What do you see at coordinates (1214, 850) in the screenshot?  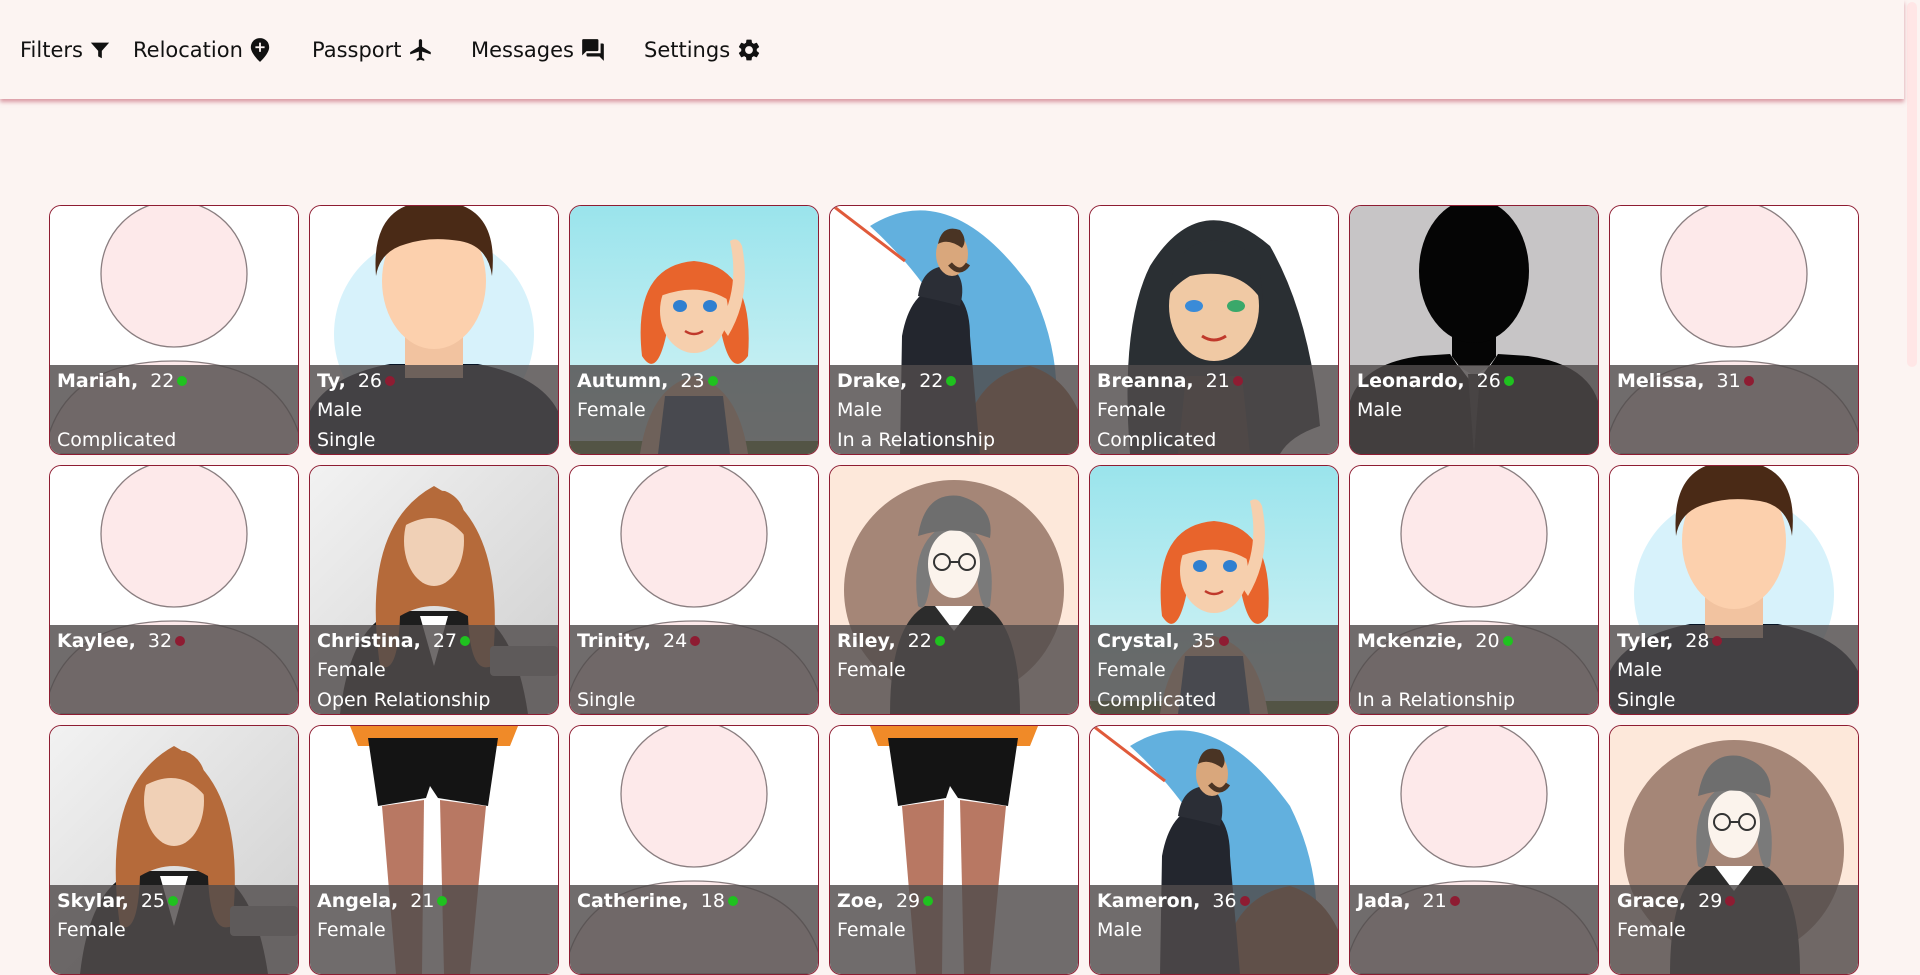 I see `profile-card: Kameron, 36 Male` at bounding box center [1214, 850].